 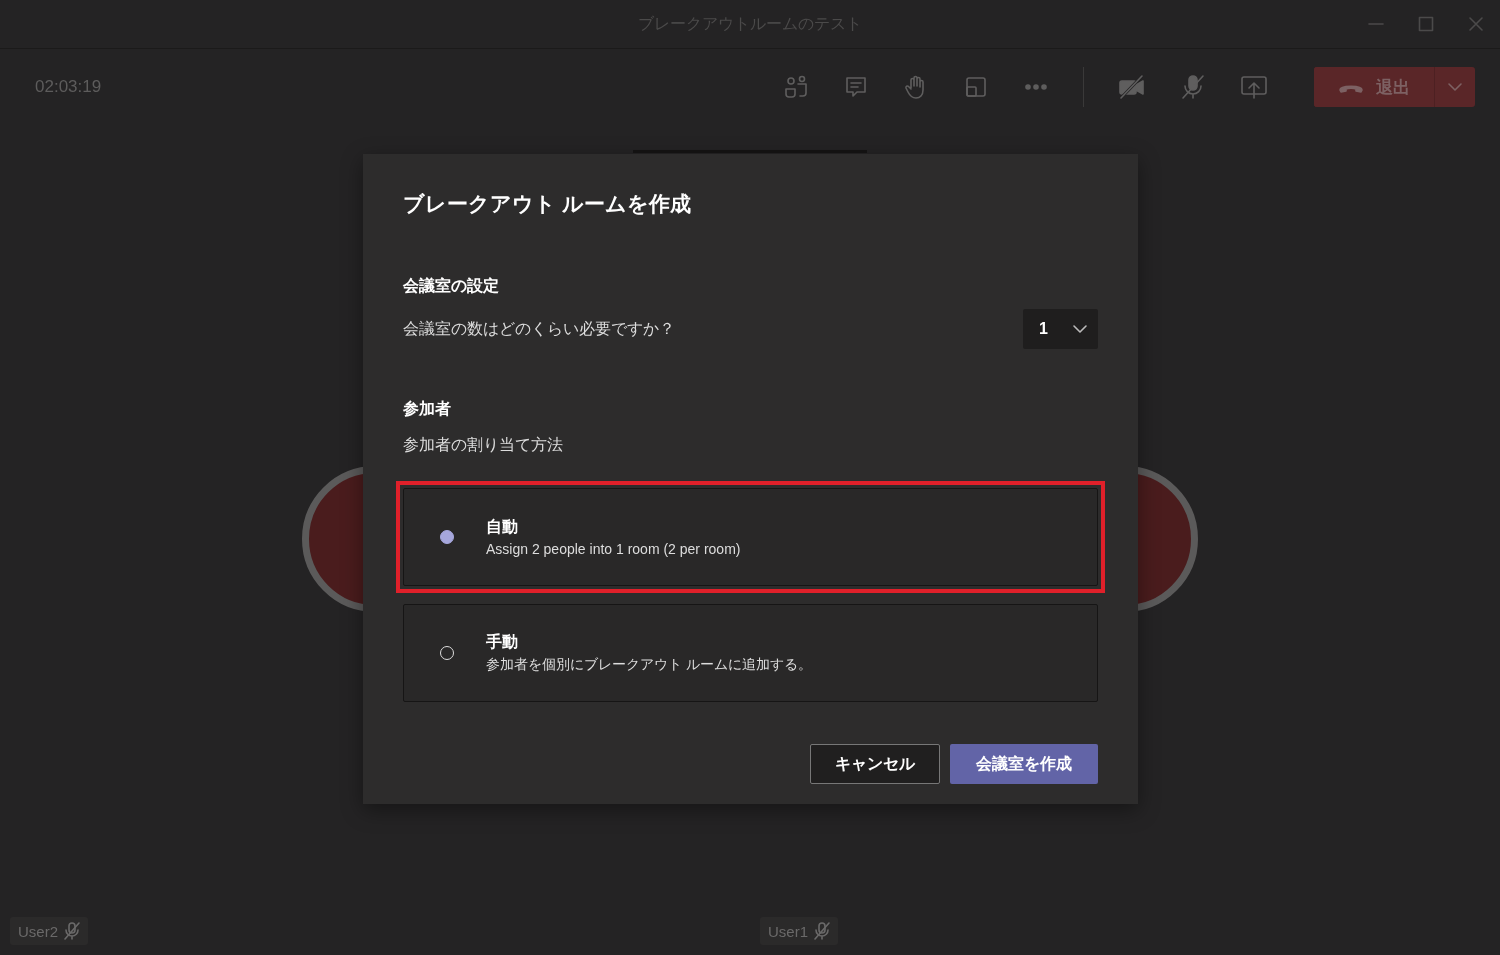 What do you see at coordinates (502, 642) in the screenshot?
I see `option-label: 手動` at bounding box center [502, 642].